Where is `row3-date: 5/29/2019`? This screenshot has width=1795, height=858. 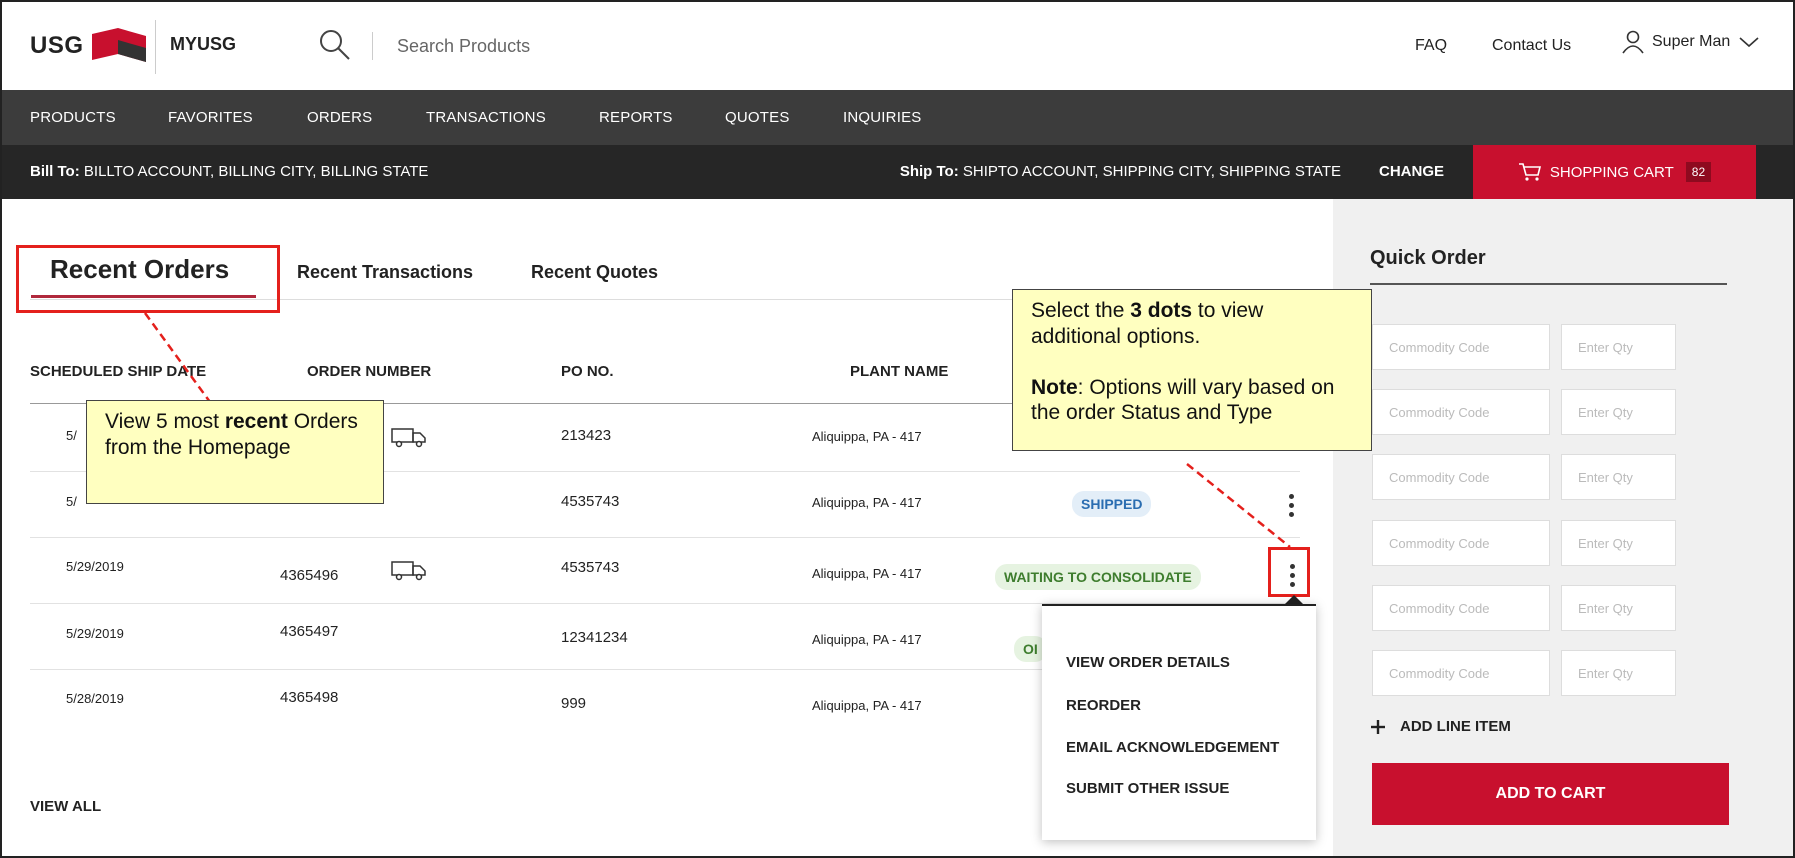
row3-date: 5/29/2019 is located at coordinates (95, 566).